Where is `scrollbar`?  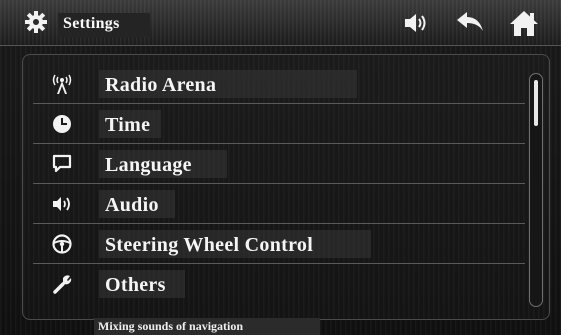 scrollbar is located at coordinates (536, 190).